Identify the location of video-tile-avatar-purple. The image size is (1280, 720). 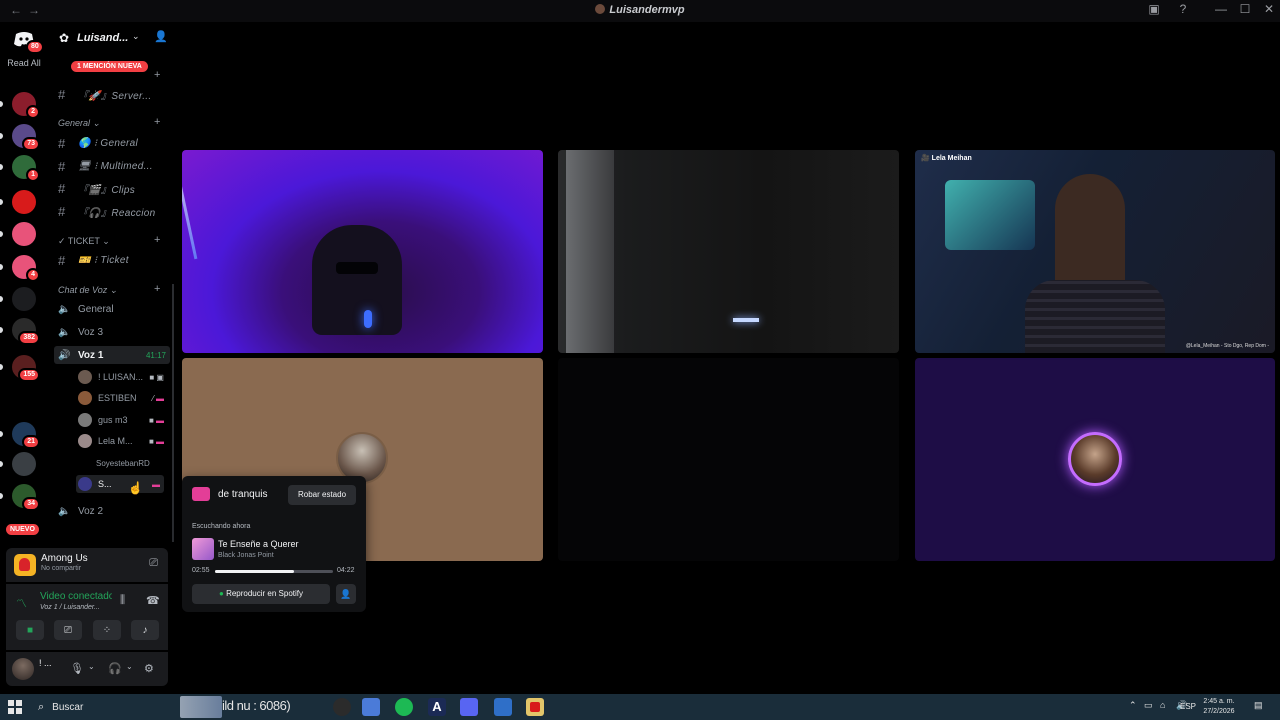
(1095, 459).